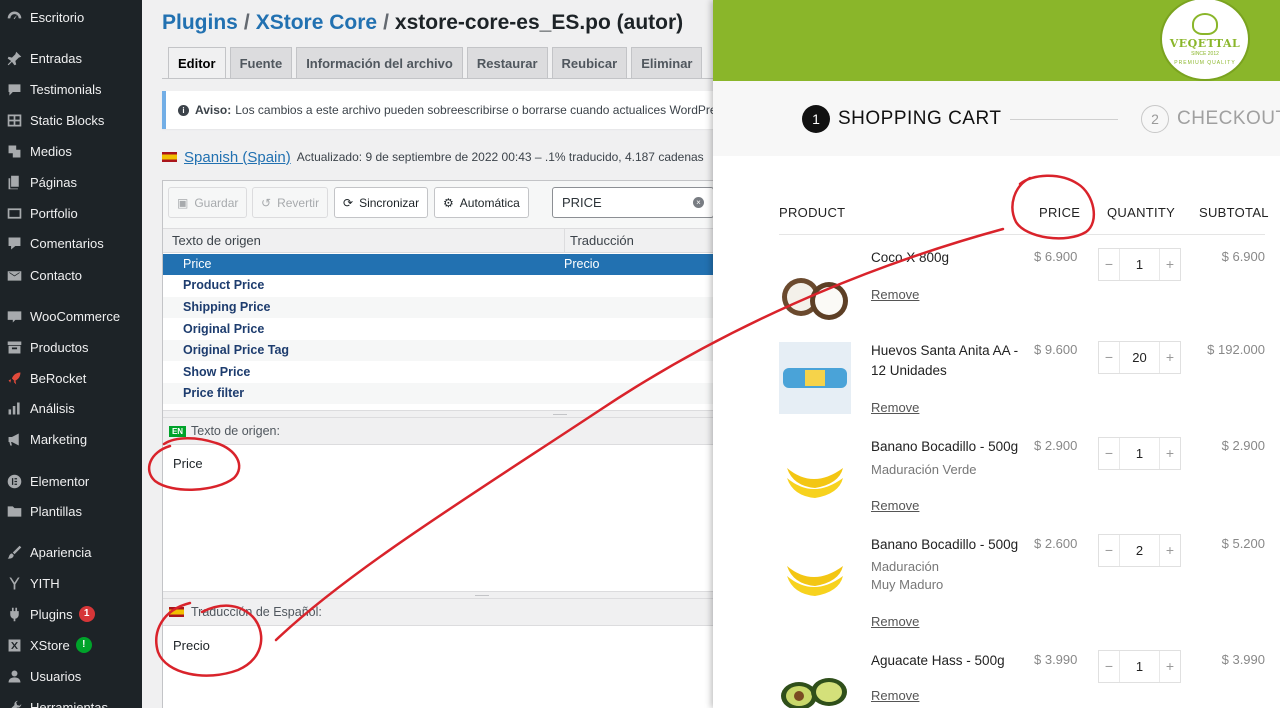 The width and height of the screenshot is (1280, 708). I want to click on table-row: Price filter, so click(438, 393).